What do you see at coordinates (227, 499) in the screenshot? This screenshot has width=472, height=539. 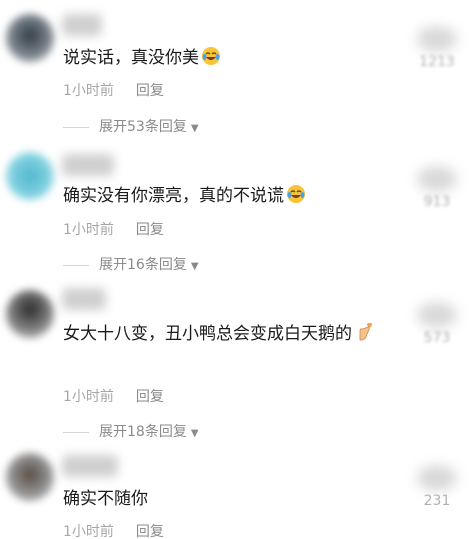 I see `comment-text: 确实不随你` at bounding box center [227, 499].